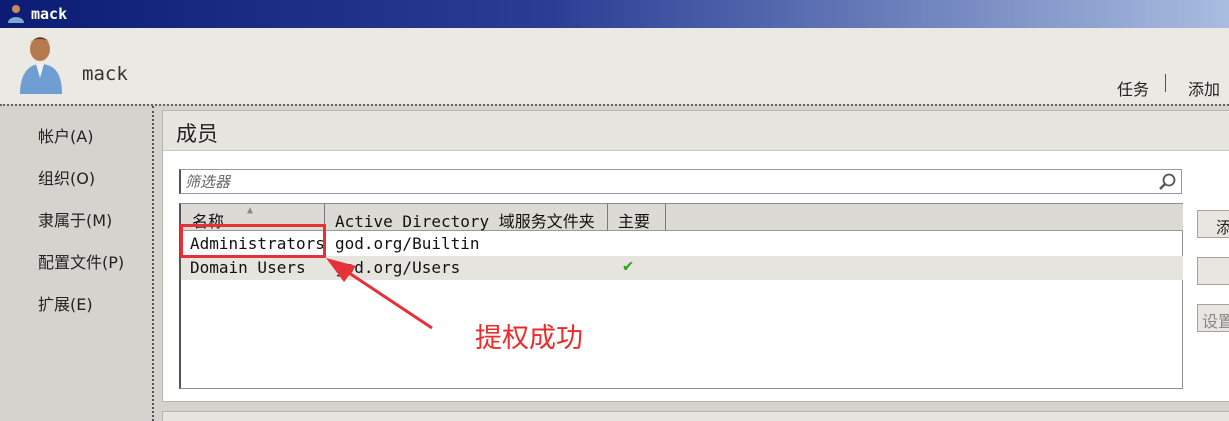  What do you see at coordinates (696, 131) in the screenshot?
I see `members-panel-header: 成员` at bounding box center [696, 131].